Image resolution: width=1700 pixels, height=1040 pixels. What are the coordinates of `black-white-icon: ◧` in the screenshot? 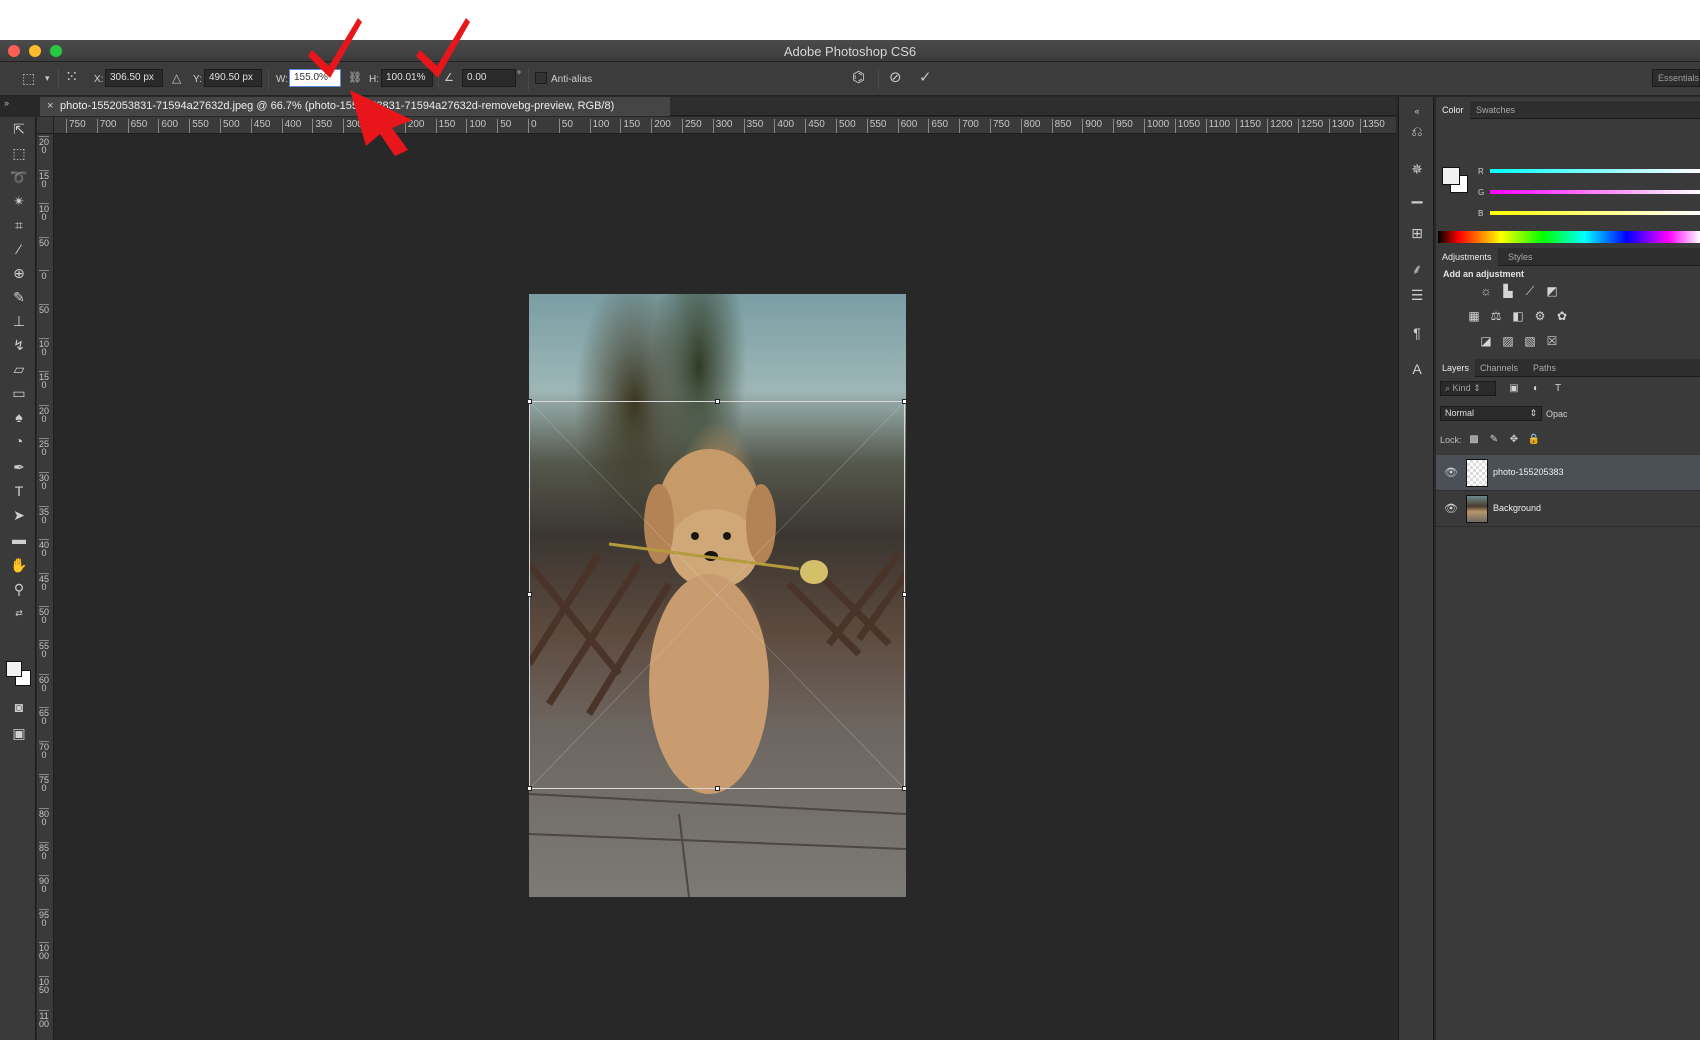 It's located at (1518, 316).